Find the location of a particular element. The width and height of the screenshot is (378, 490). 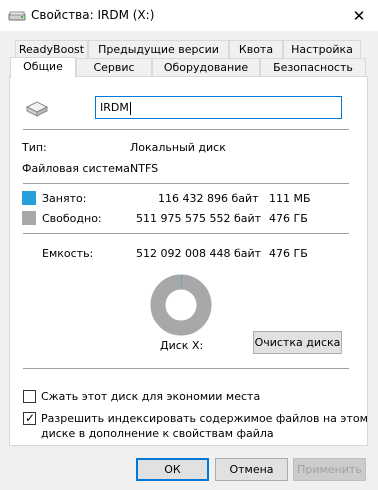

index-checkbox: ✓ is located at coordinates (29, 418).